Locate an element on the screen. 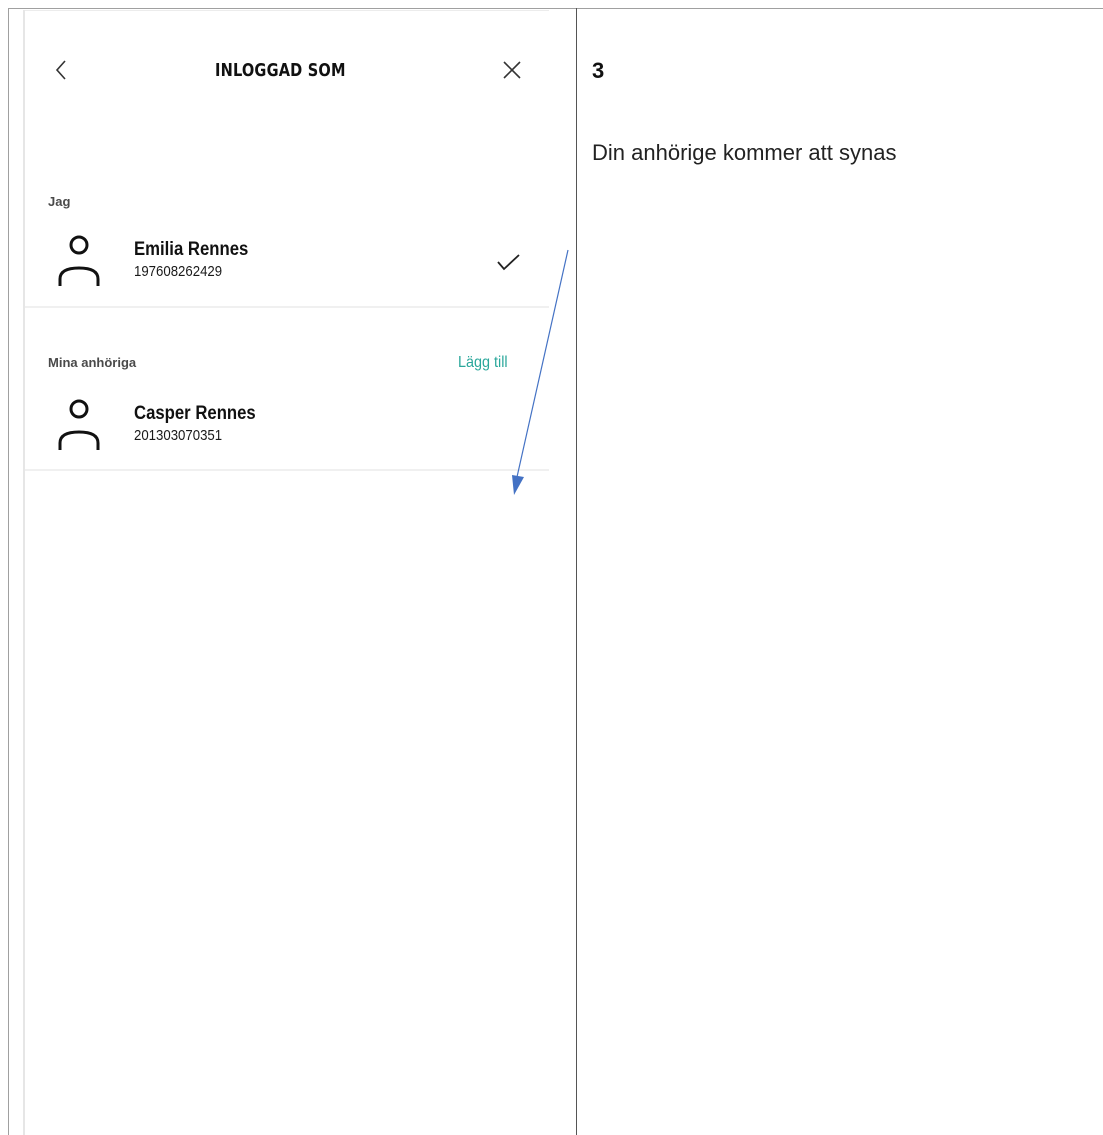 This screenshot has width=1103, height=1135. step-description: Din anhörige kommer att synas is located at coordinates (744, 152).